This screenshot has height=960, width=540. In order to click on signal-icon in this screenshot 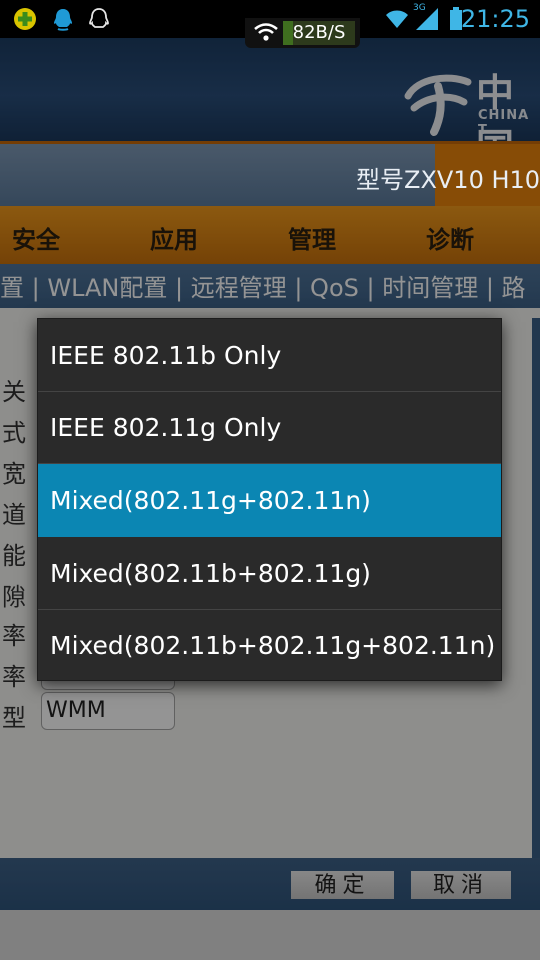, I will do `click(427, 19)`.